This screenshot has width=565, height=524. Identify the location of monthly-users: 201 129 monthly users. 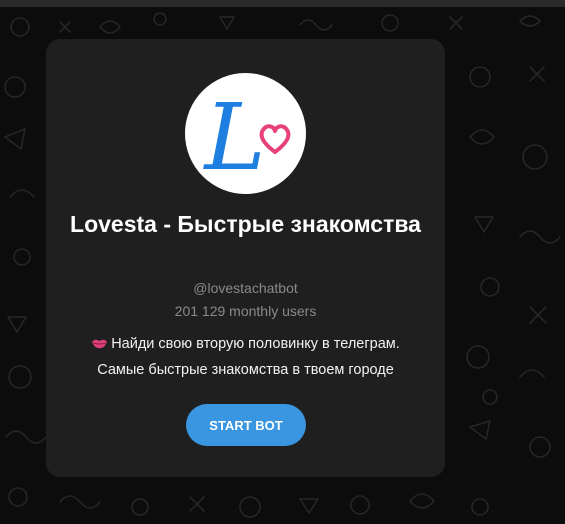
(245, 311).